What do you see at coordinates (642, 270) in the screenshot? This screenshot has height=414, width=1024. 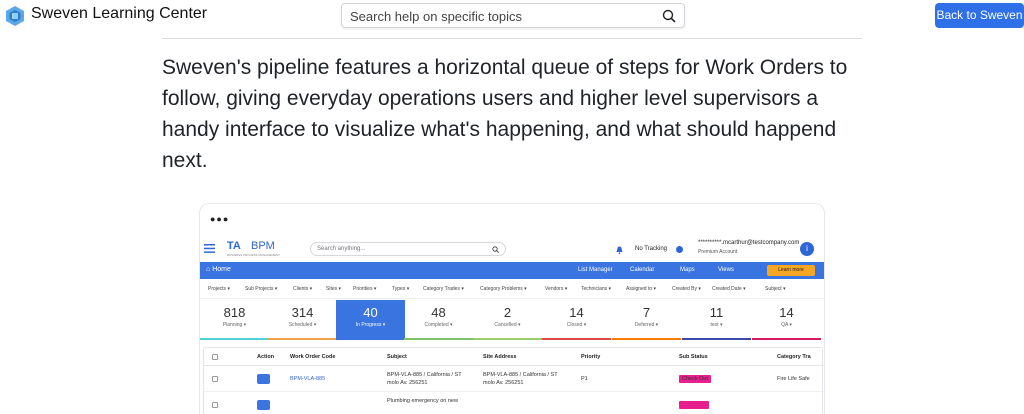 I see `nav-calendar: Calendar` at bounding box center [642, 270].